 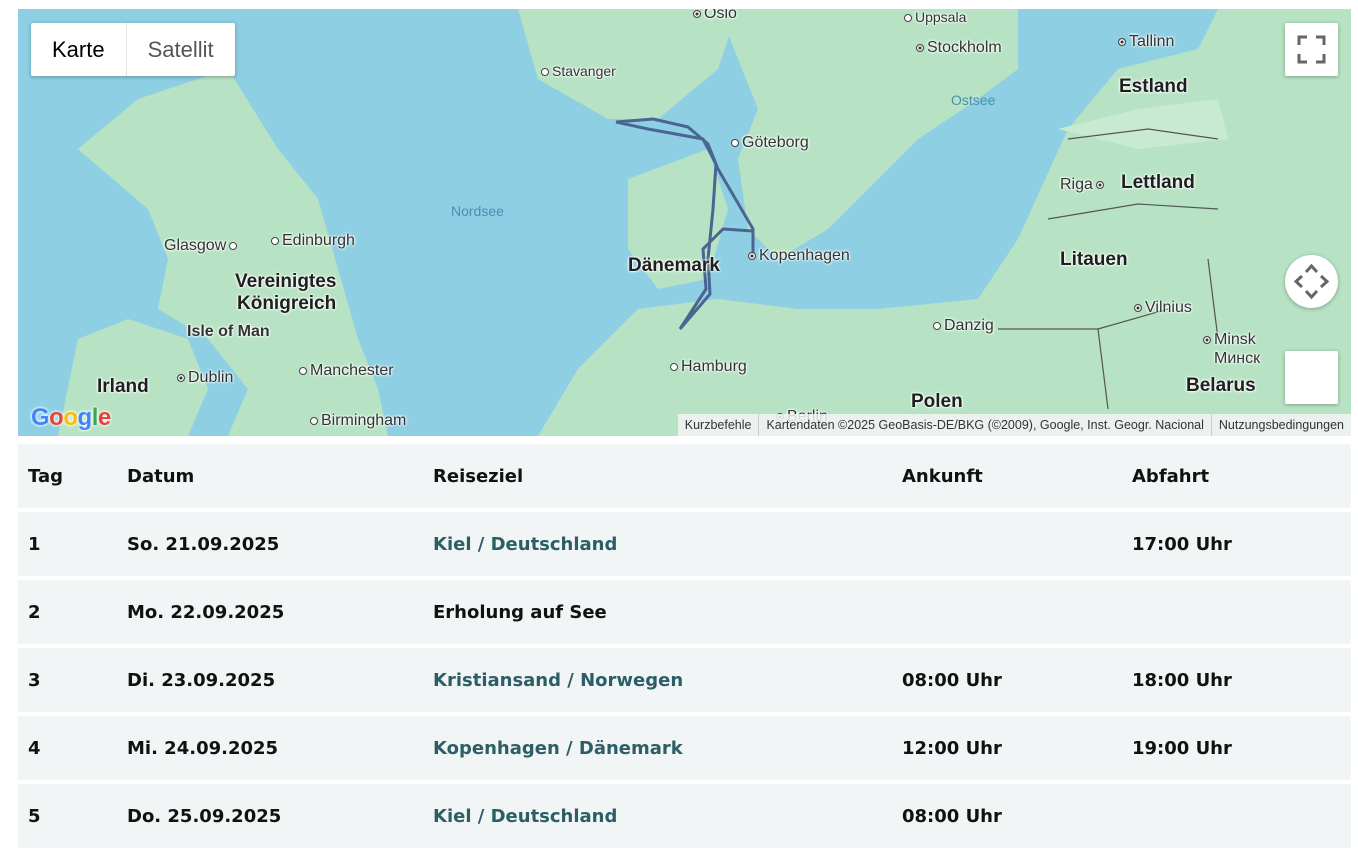 What do you see at coordinates (1161, 308) in the screenshot?
I see `label-vilnius: Vilnius` at bounding box center [1161, 308].